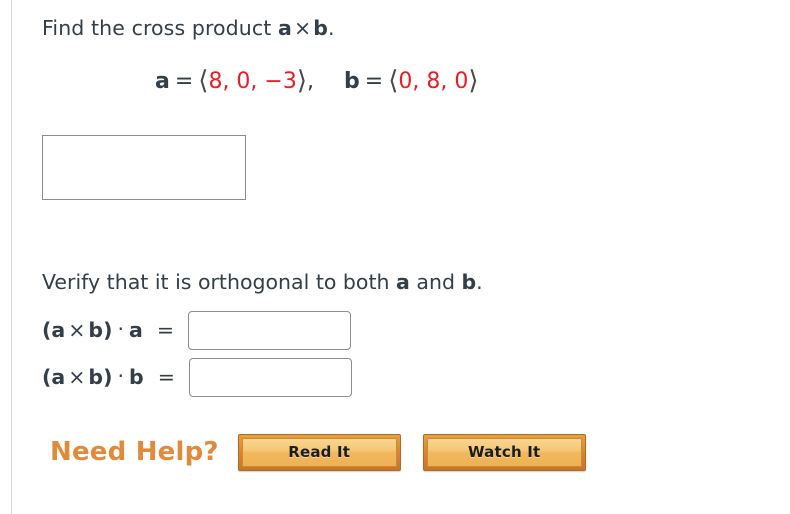 The width and height of the screenshot is (790, 514). I want to click on prompt-vector-a: a, so click(285, 28).